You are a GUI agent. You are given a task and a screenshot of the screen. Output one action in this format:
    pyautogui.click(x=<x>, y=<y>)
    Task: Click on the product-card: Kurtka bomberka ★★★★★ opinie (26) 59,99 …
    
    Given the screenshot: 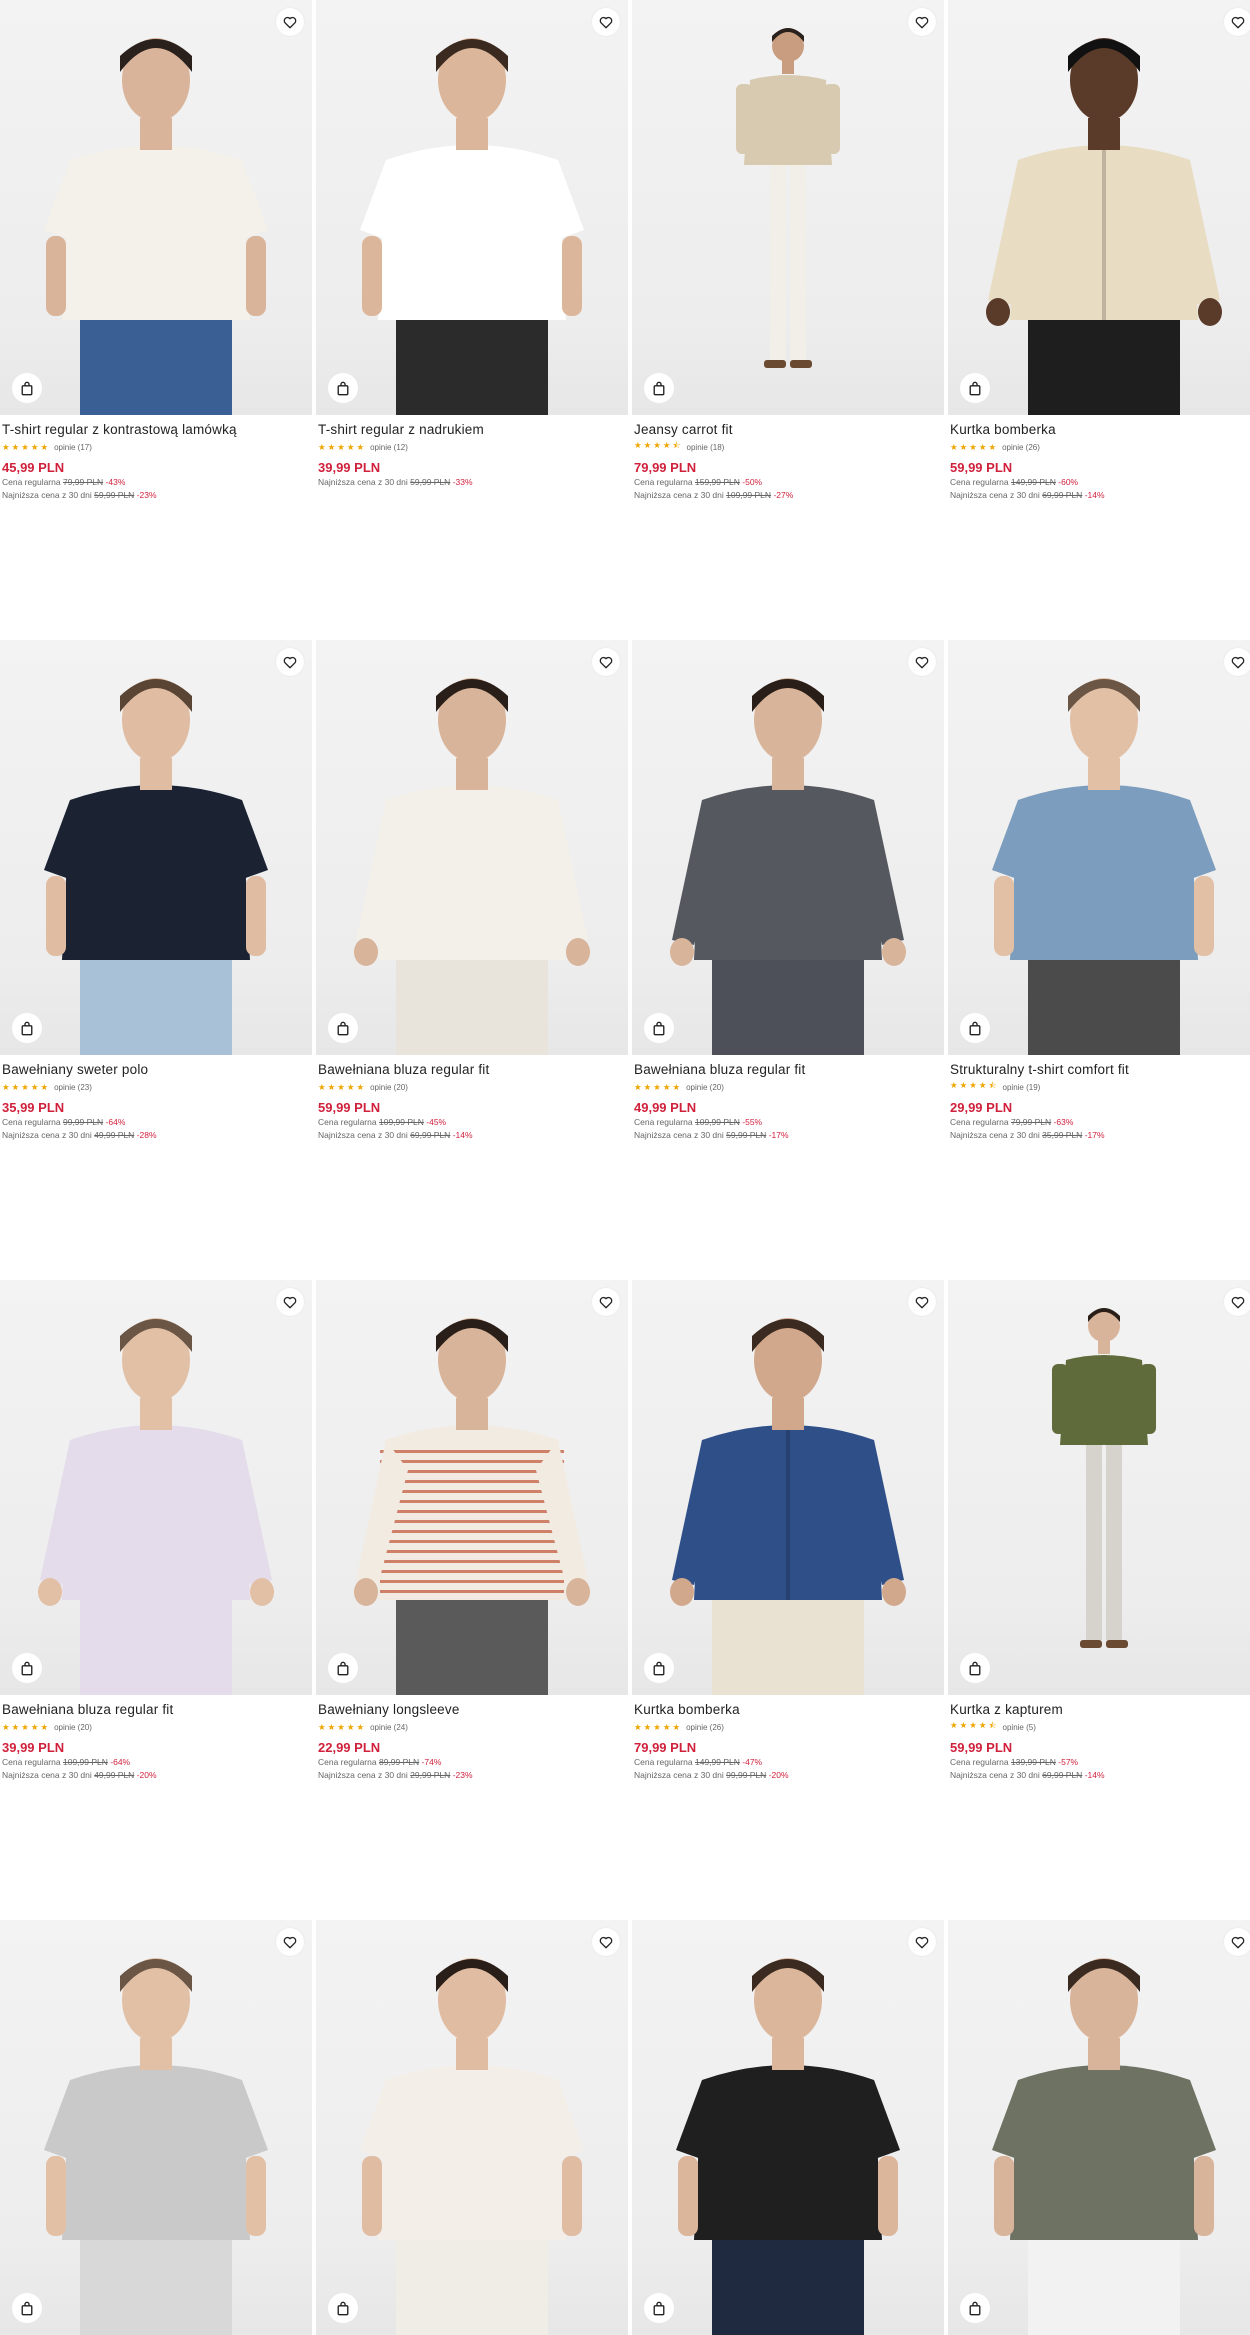 What is the action you would take?
    pyautogui.click(x=1099, y=251)
    